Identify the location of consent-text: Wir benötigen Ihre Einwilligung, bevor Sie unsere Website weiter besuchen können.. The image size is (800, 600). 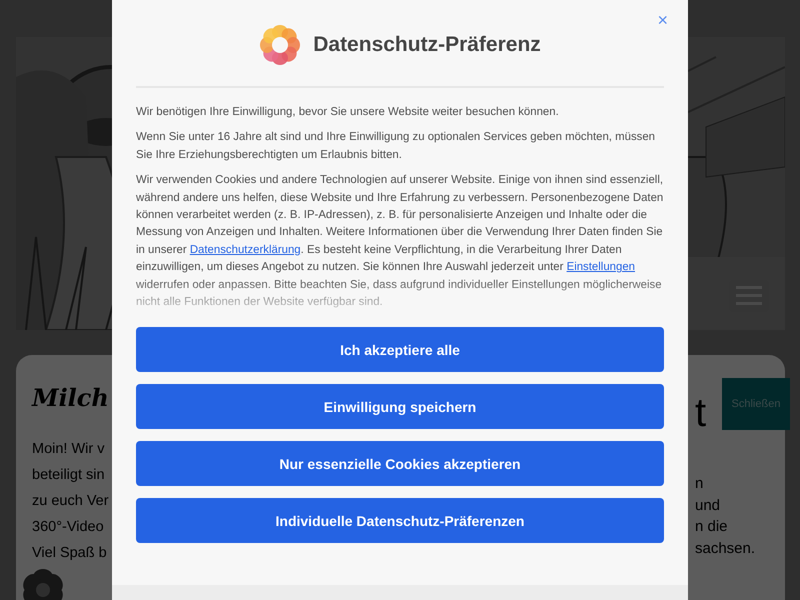
(348, 112).